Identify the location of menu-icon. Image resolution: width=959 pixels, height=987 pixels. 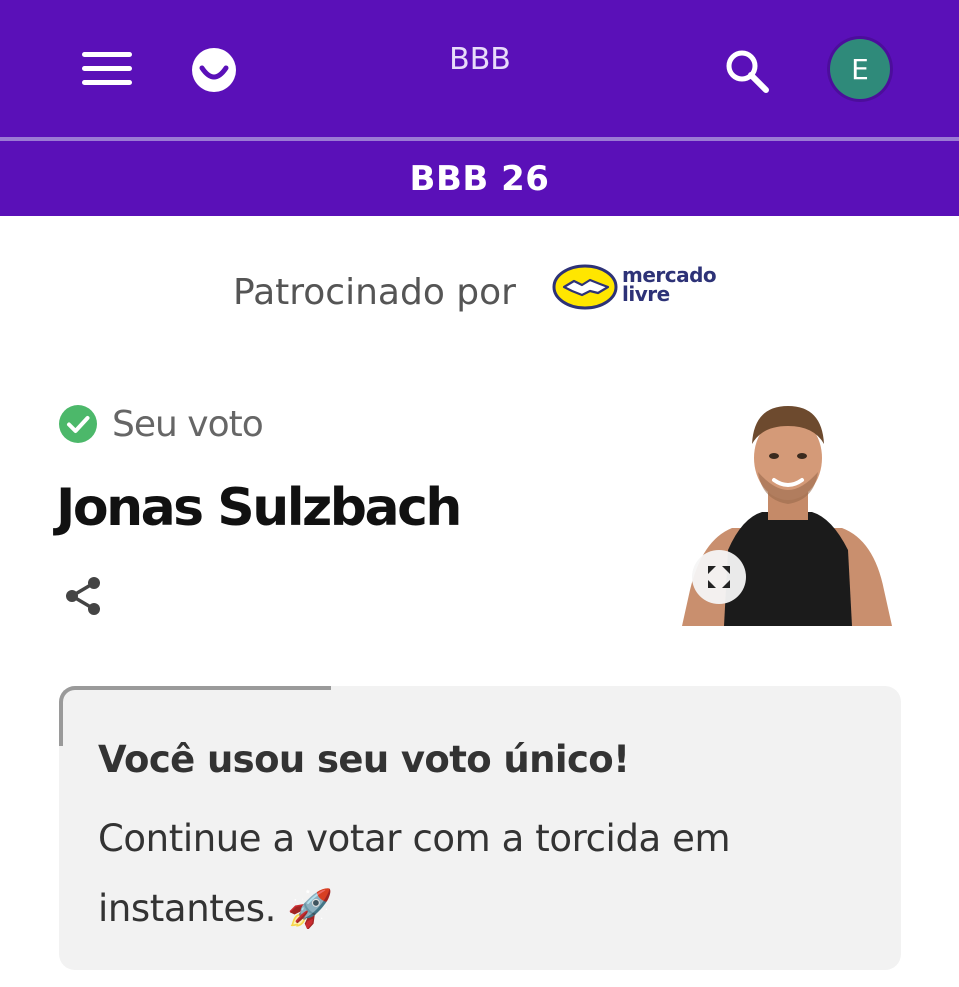
(108, 67).